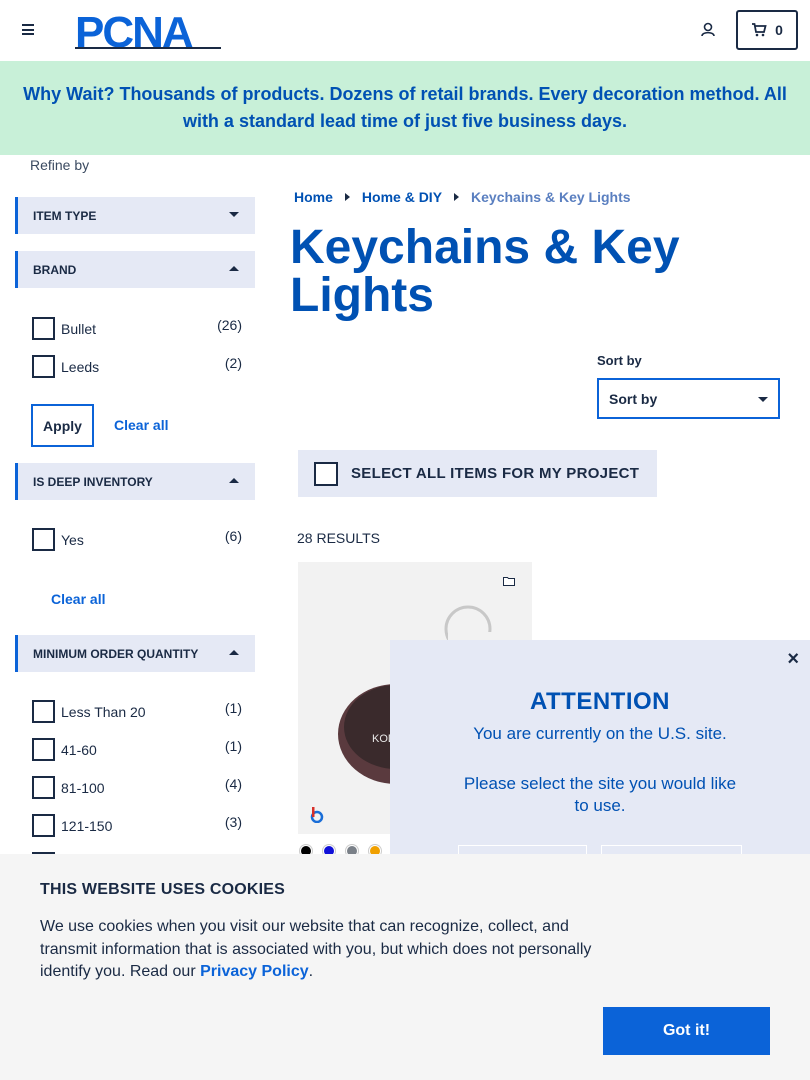  I want to click on facet-is-deep-inventory: IS DEEP INVENTORY, so click(135, 481).